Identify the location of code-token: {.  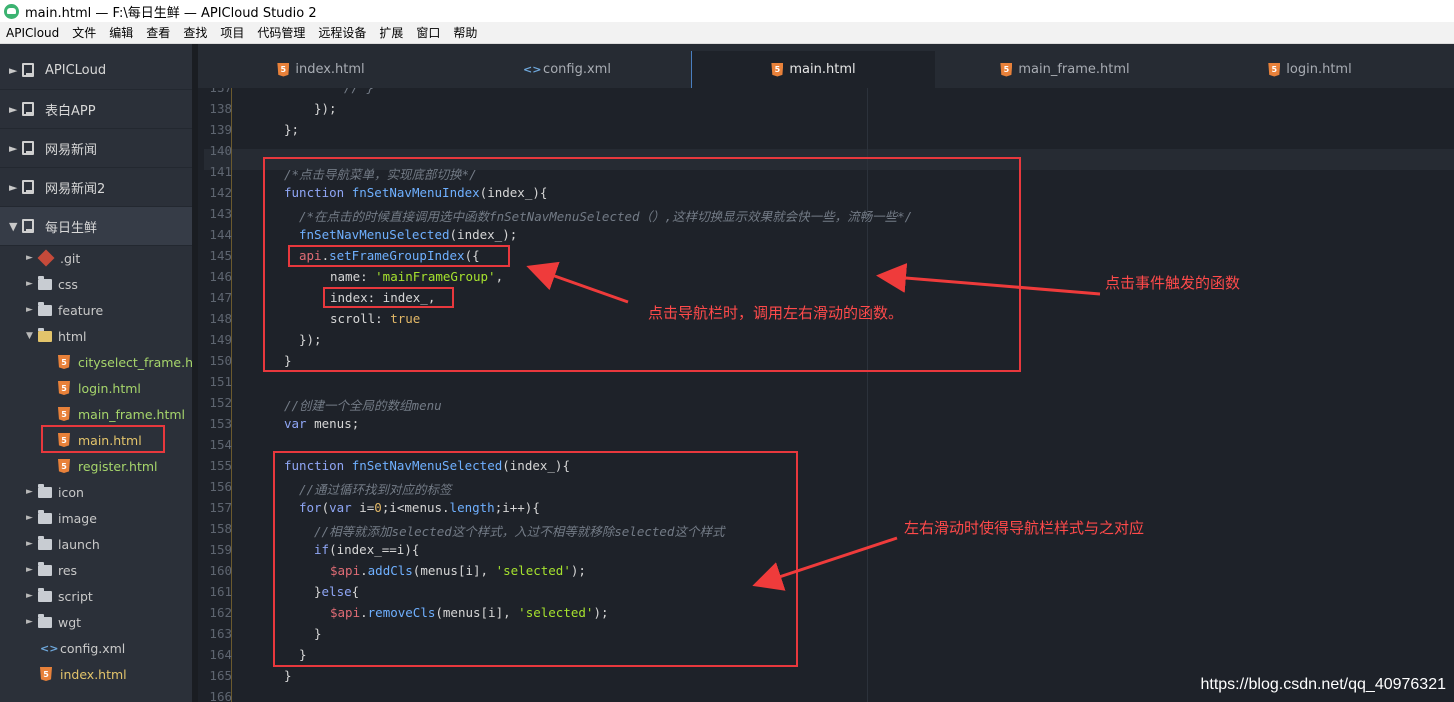
(355, 591).